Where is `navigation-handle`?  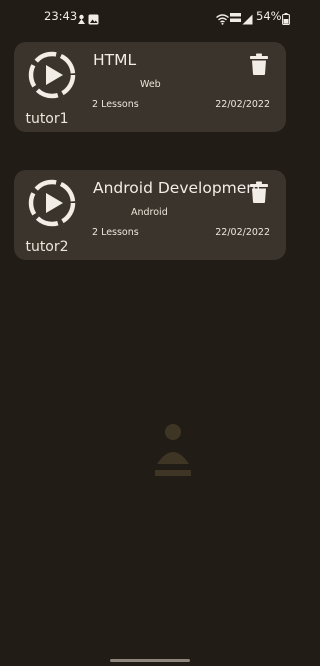
navigation-handle is located at coordinates (150, 660).